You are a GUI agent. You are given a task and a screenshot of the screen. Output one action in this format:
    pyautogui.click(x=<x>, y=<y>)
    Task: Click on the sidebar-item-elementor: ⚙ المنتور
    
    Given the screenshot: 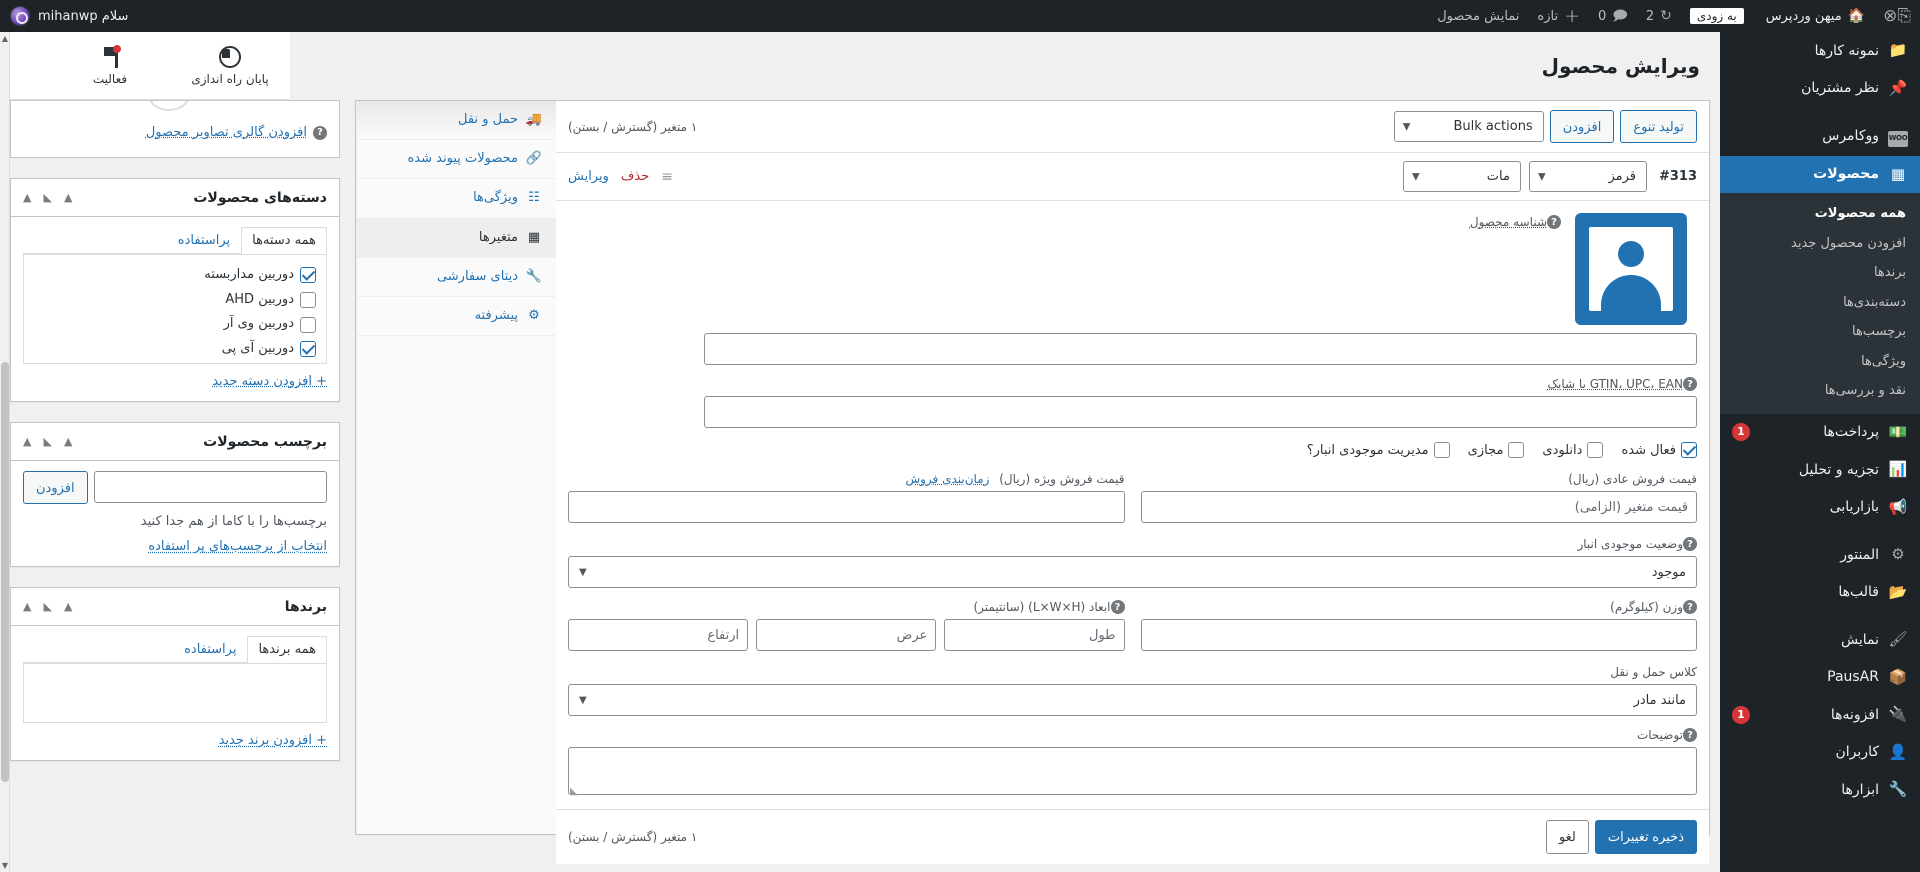 What is the action you would take?
    pyautogui.click(x=1820, y=555)
    